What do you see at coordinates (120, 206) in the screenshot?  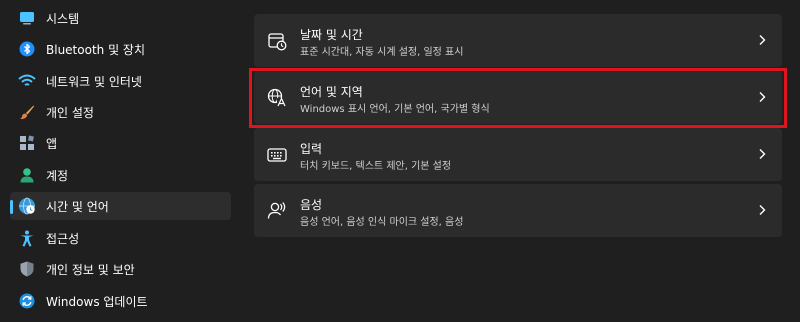 I see `sidebar-item-time-language: 시간 및 언어` at bounding box center [120, 206].